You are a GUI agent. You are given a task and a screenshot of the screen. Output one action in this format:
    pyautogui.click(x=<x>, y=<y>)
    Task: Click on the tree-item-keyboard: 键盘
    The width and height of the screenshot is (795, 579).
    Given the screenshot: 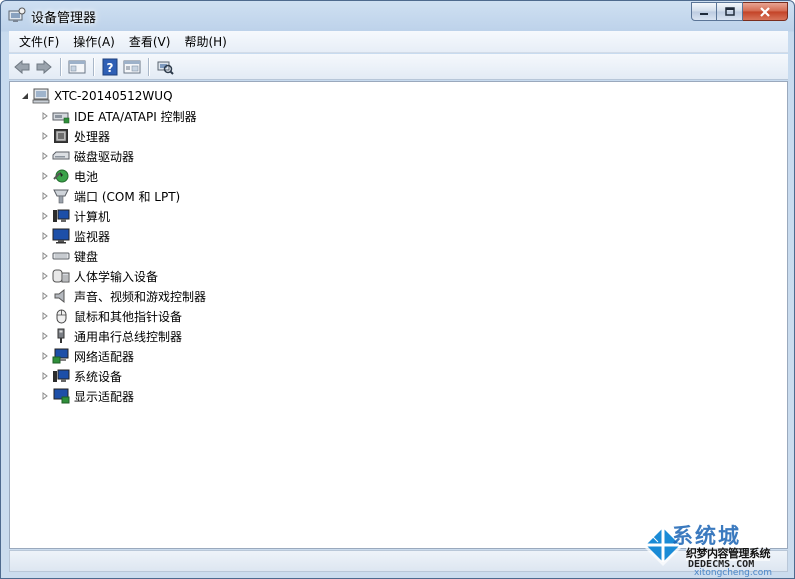 What is the action you would take?
    pyautogui.click(x=108, y=256)
    